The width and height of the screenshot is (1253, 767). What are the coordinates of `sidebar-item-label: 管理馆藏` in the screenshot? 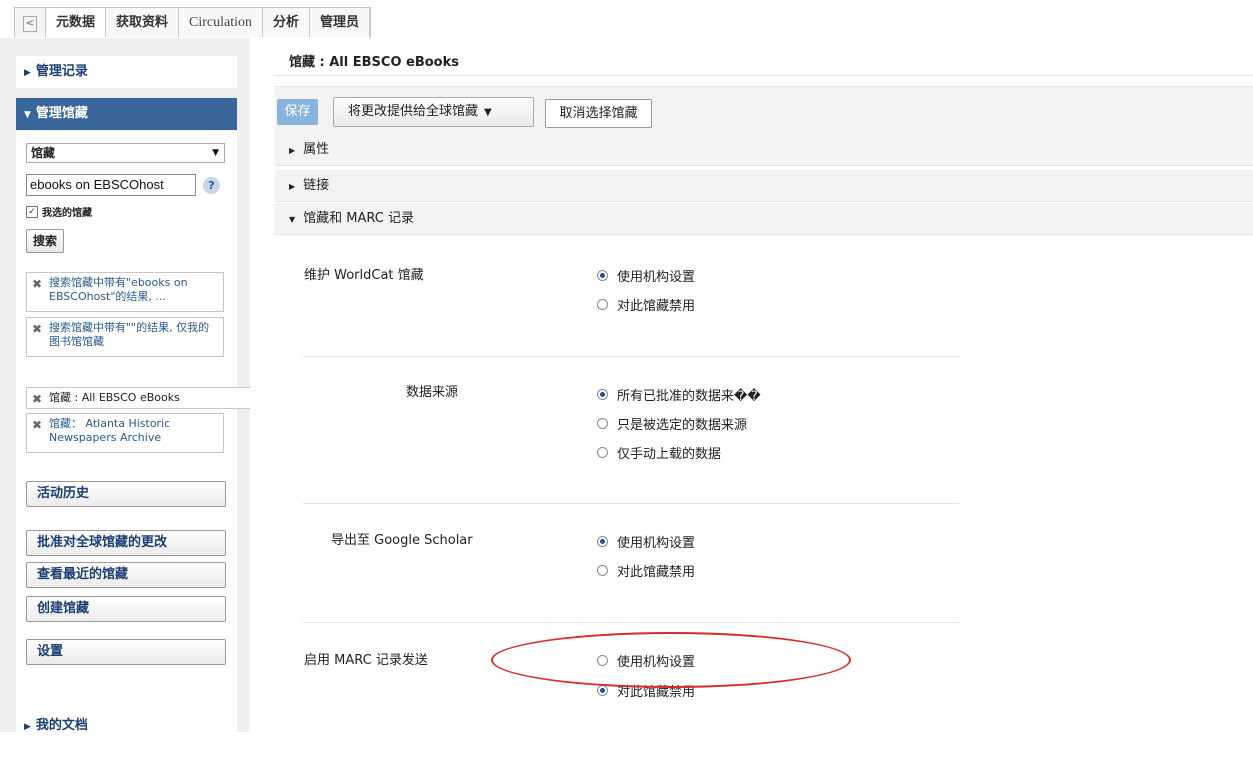 It's located at (61, 113).